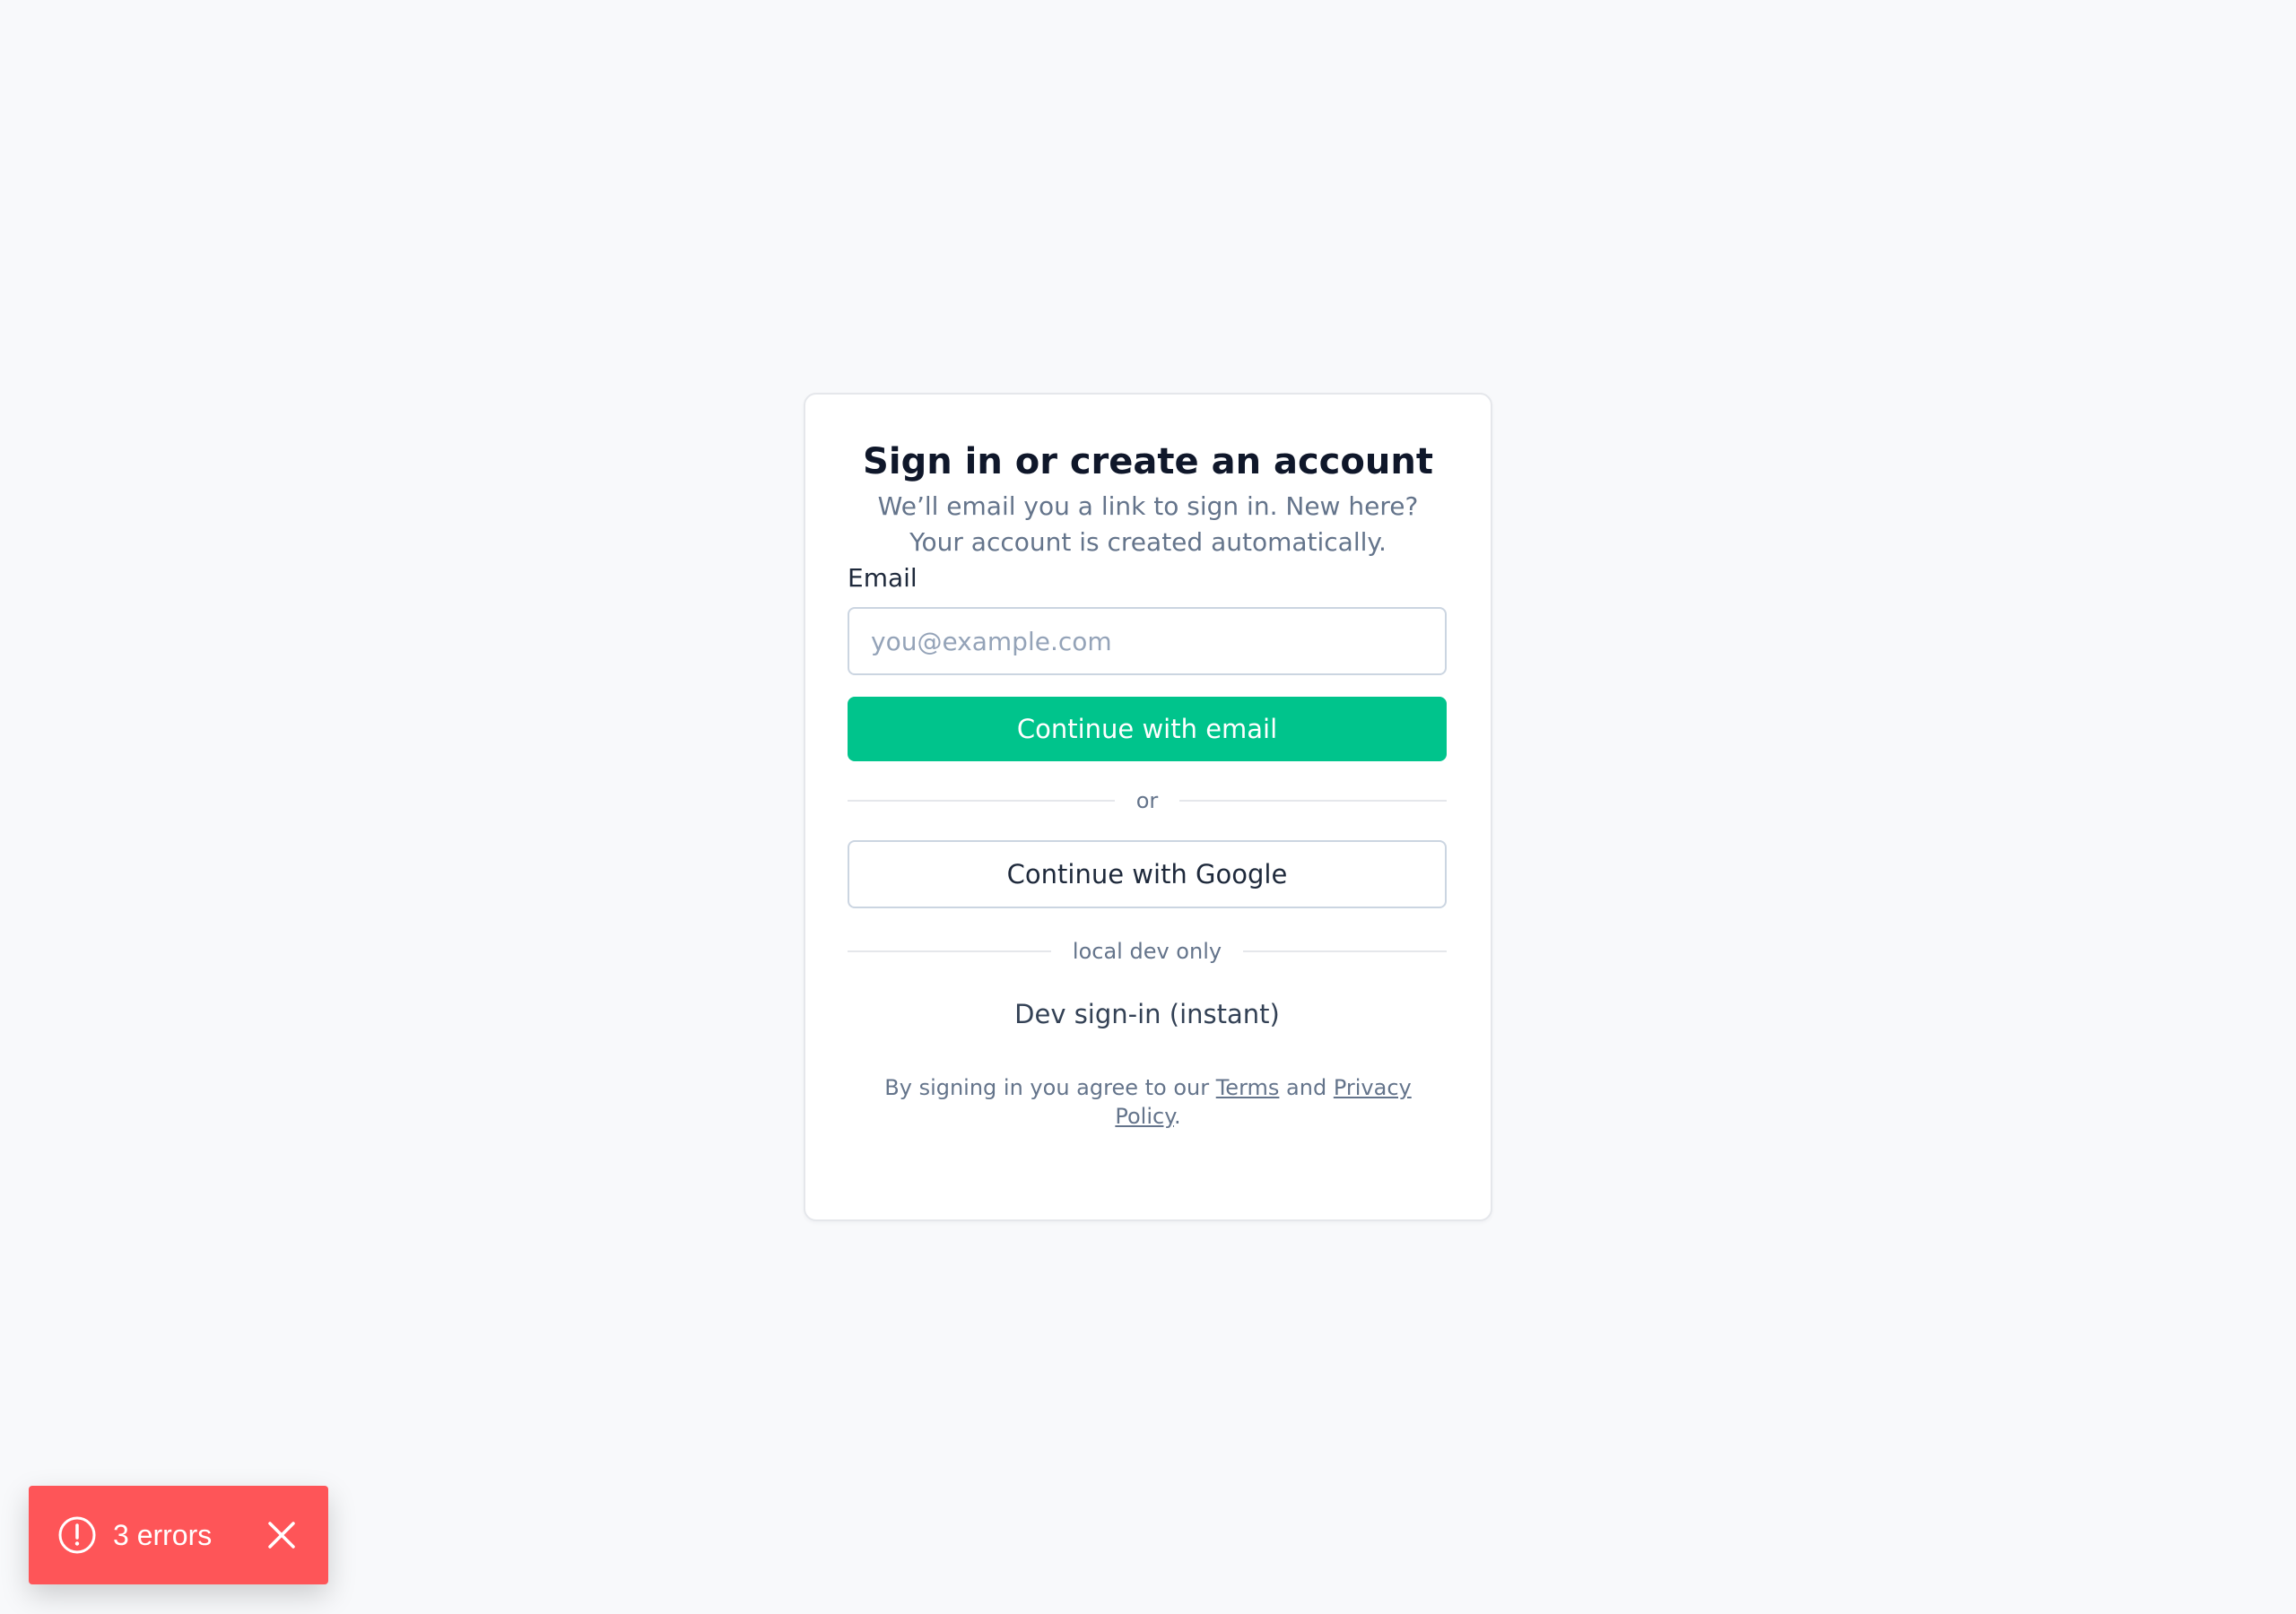 Image resolution: width=2296 pixels, height=1614 pixels. Describe the element at coordinates (1148, 461) in the screenshot. I see `page-title: Sign in or create an account` at that location.